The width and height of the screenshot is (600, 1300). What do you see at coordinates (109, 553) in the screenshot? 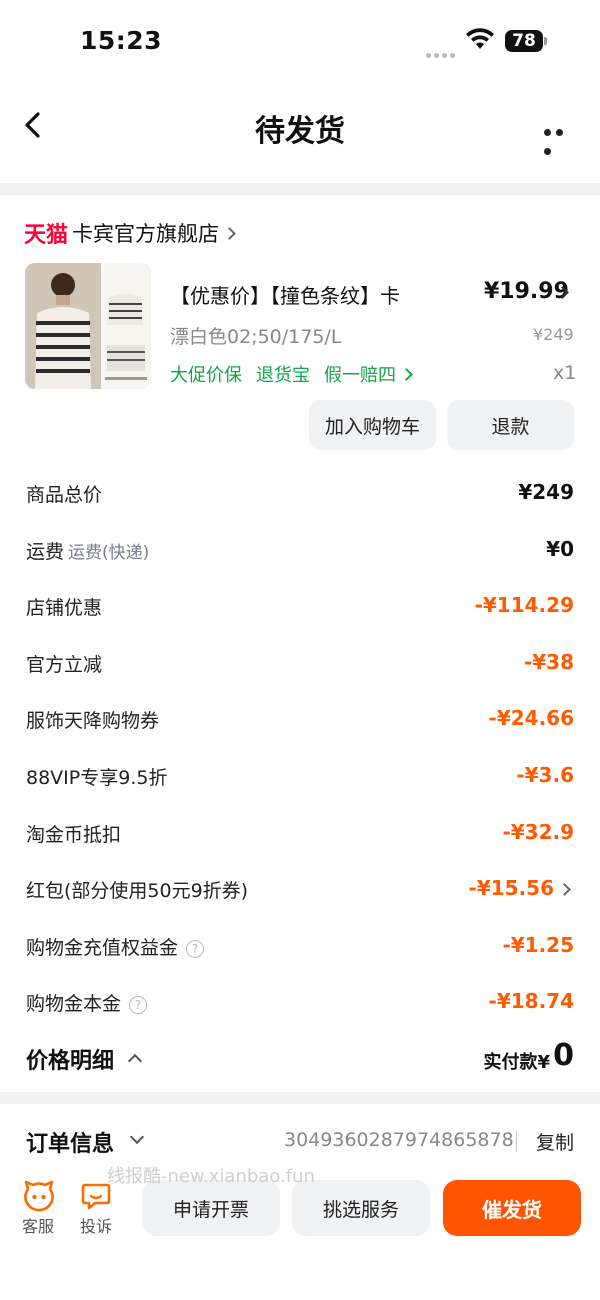
I see `fee-sub-label: 运费(快递)` at bounding box center [109, 553].